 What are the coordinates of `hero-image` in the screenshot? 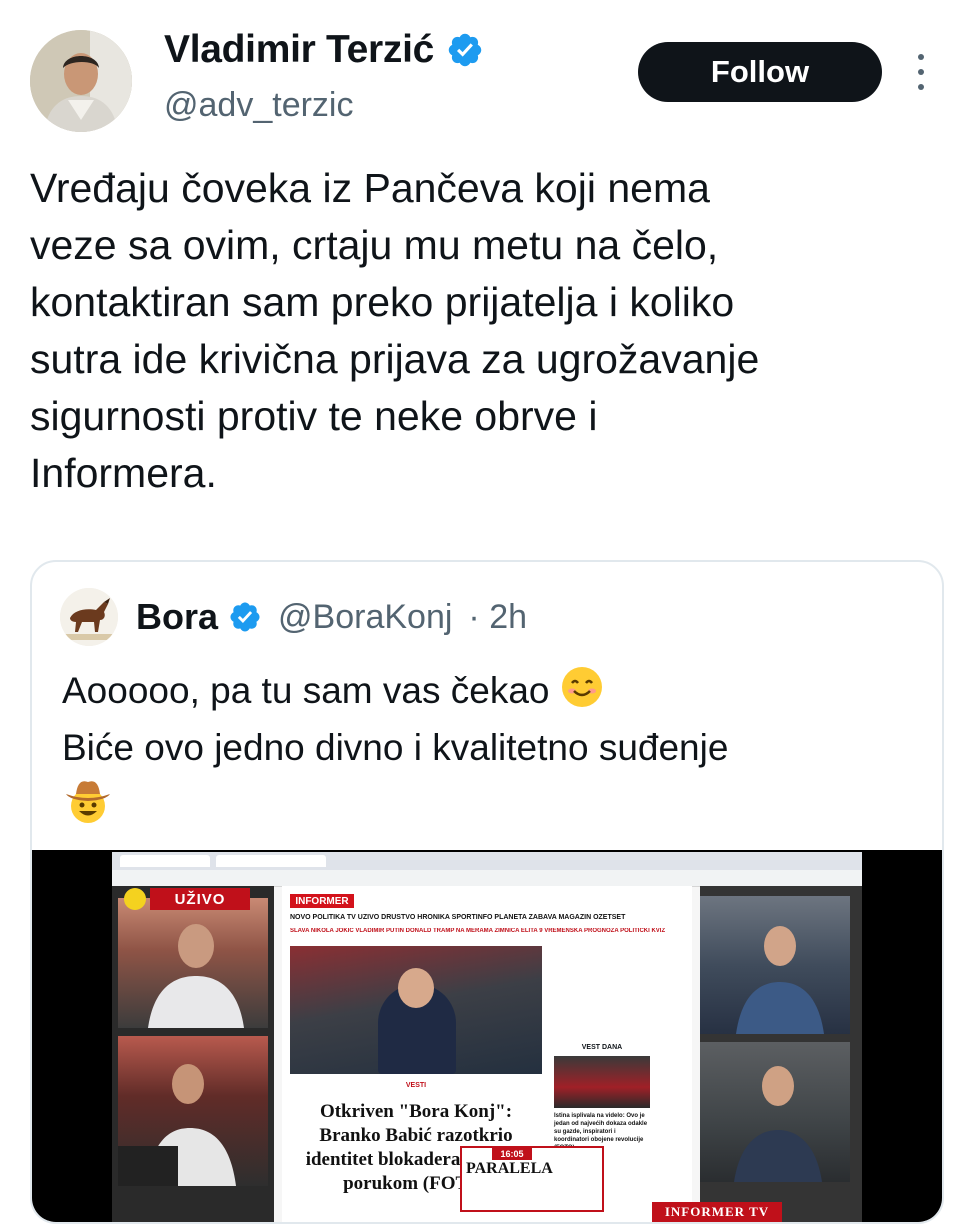 It's located at (416, 1010).